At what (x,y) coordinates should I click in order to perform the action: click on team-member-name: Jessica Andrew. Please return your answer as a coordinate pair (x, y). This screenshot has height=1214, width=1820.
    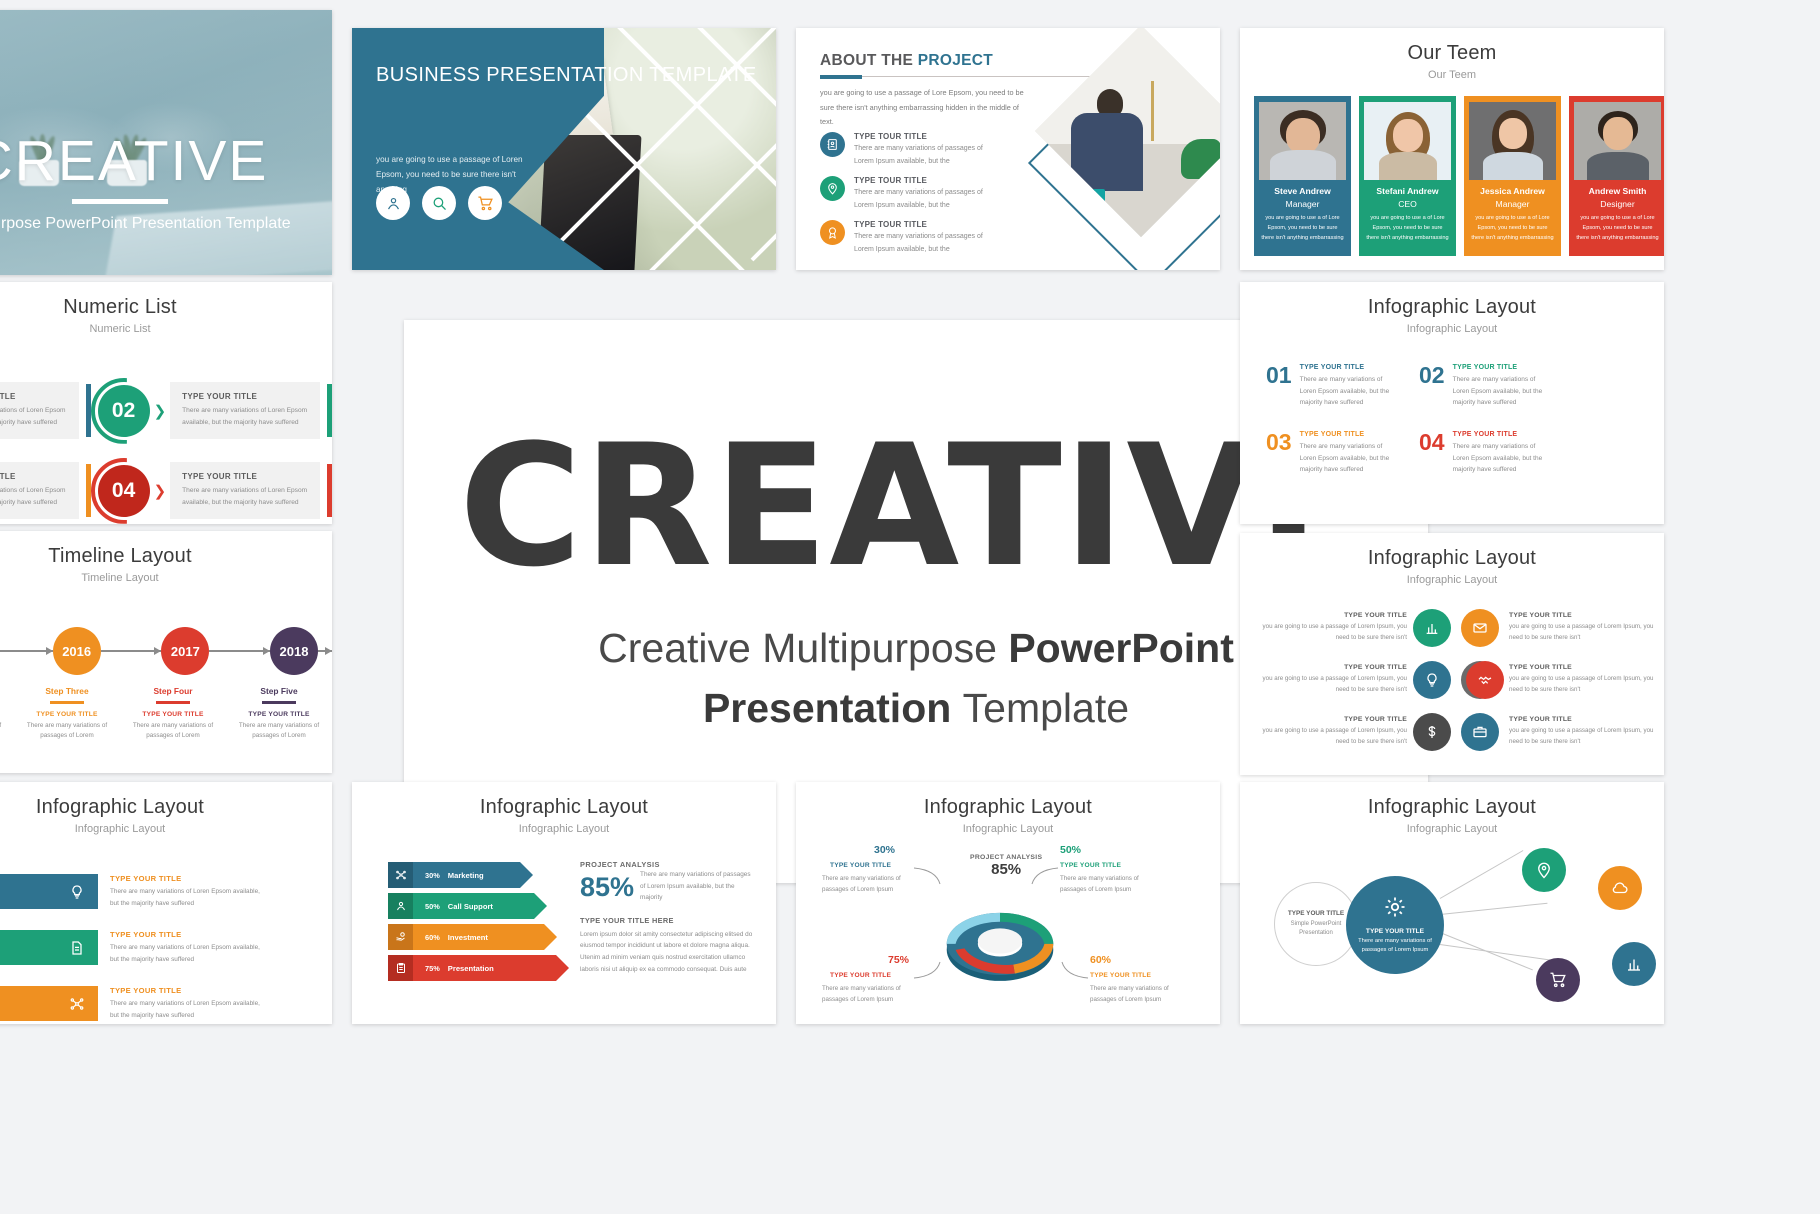
    Looking at the image, I should click on (1512, 191).